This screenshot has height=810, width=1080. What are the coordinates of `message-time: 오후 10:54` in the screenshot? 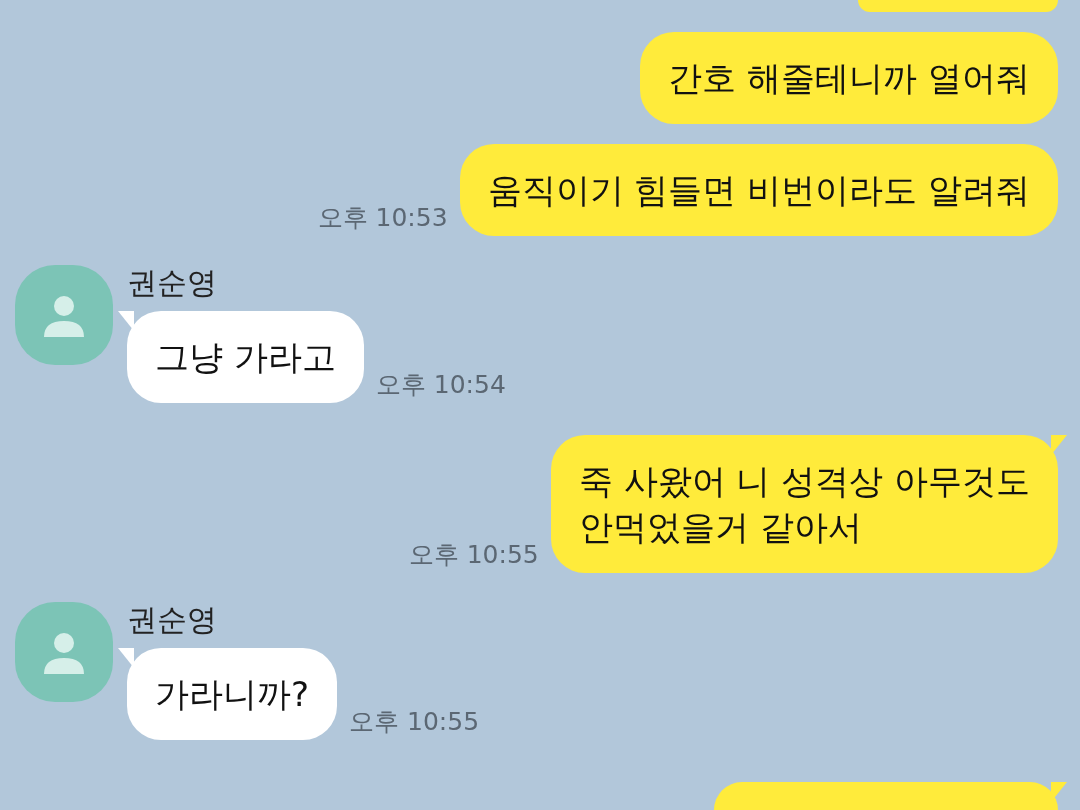 It's located at (440, 385).